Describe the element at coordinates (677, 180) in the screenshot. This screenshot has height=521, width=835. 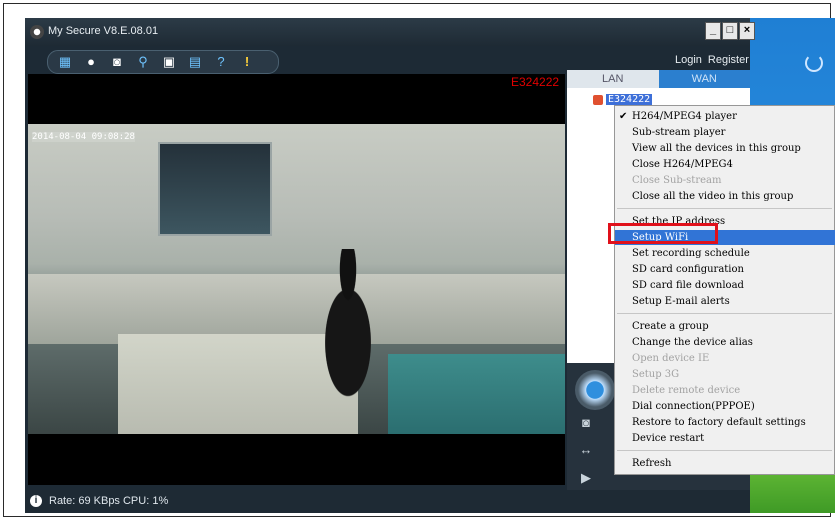
I see `menu-item-close-sub-stream: Close Sub-stream` at that location.